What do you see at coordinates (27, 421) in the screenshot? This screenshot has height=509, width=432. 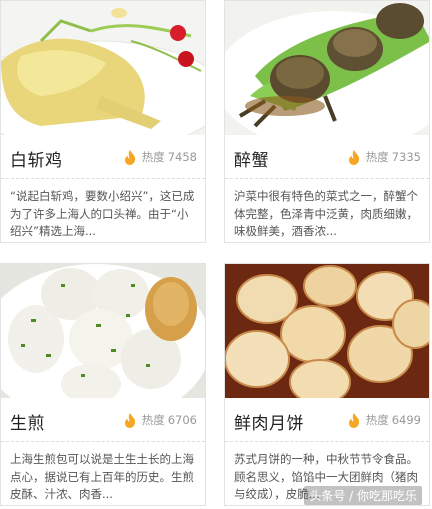 I see `dish-title: 生煎` at bounding box center [27, 421].